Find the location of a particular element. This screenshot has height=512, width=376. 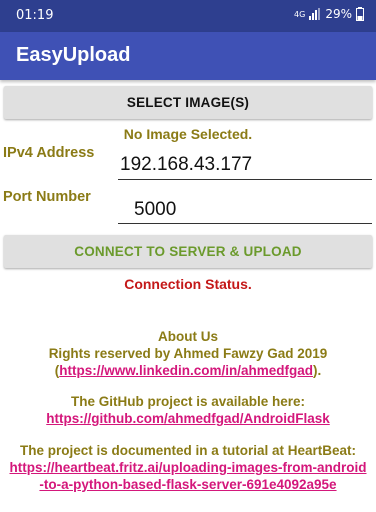

status-bar: 01:19 4G 29% is located at coordinates (188, 16).